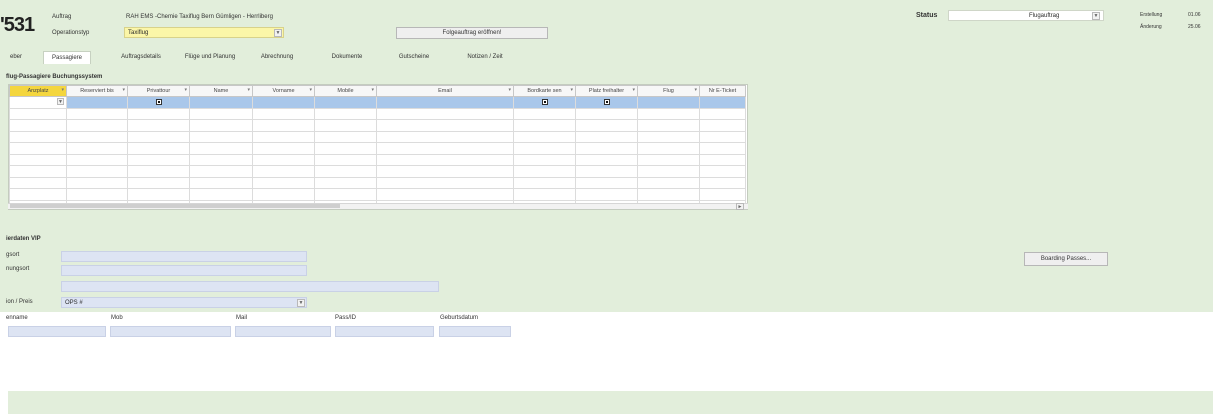  I want to click on col-header: Mobile ▾, so click(345, 91).